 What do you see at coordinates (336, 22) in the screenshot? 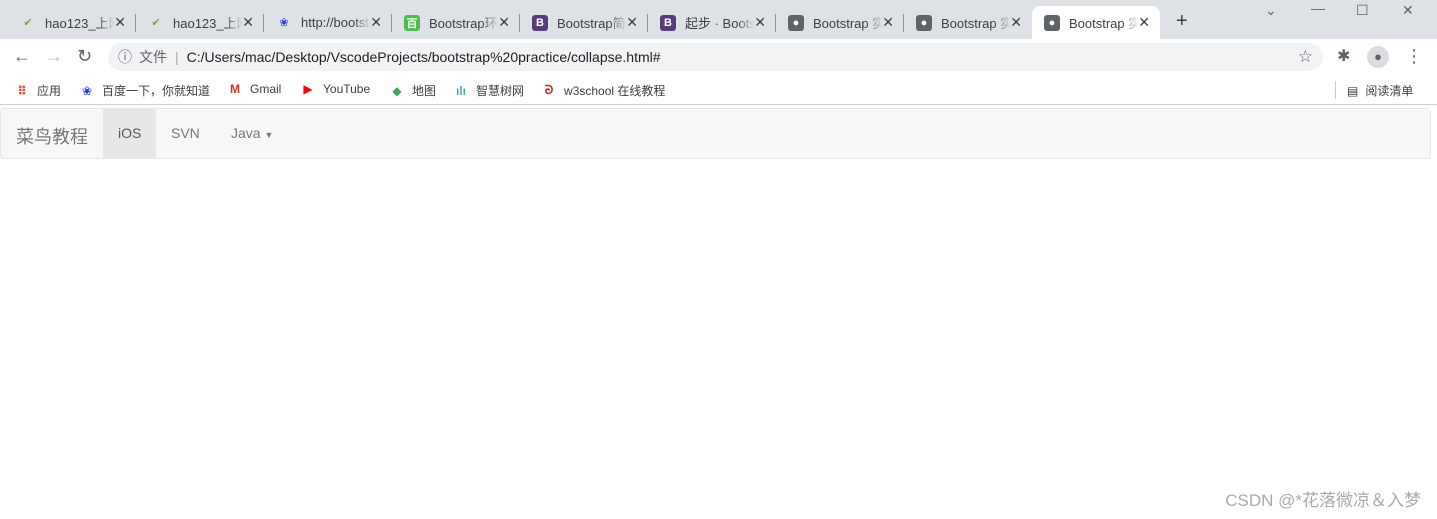
I see `tab-title: http://bootstrap` at bounding box center [336, 22].